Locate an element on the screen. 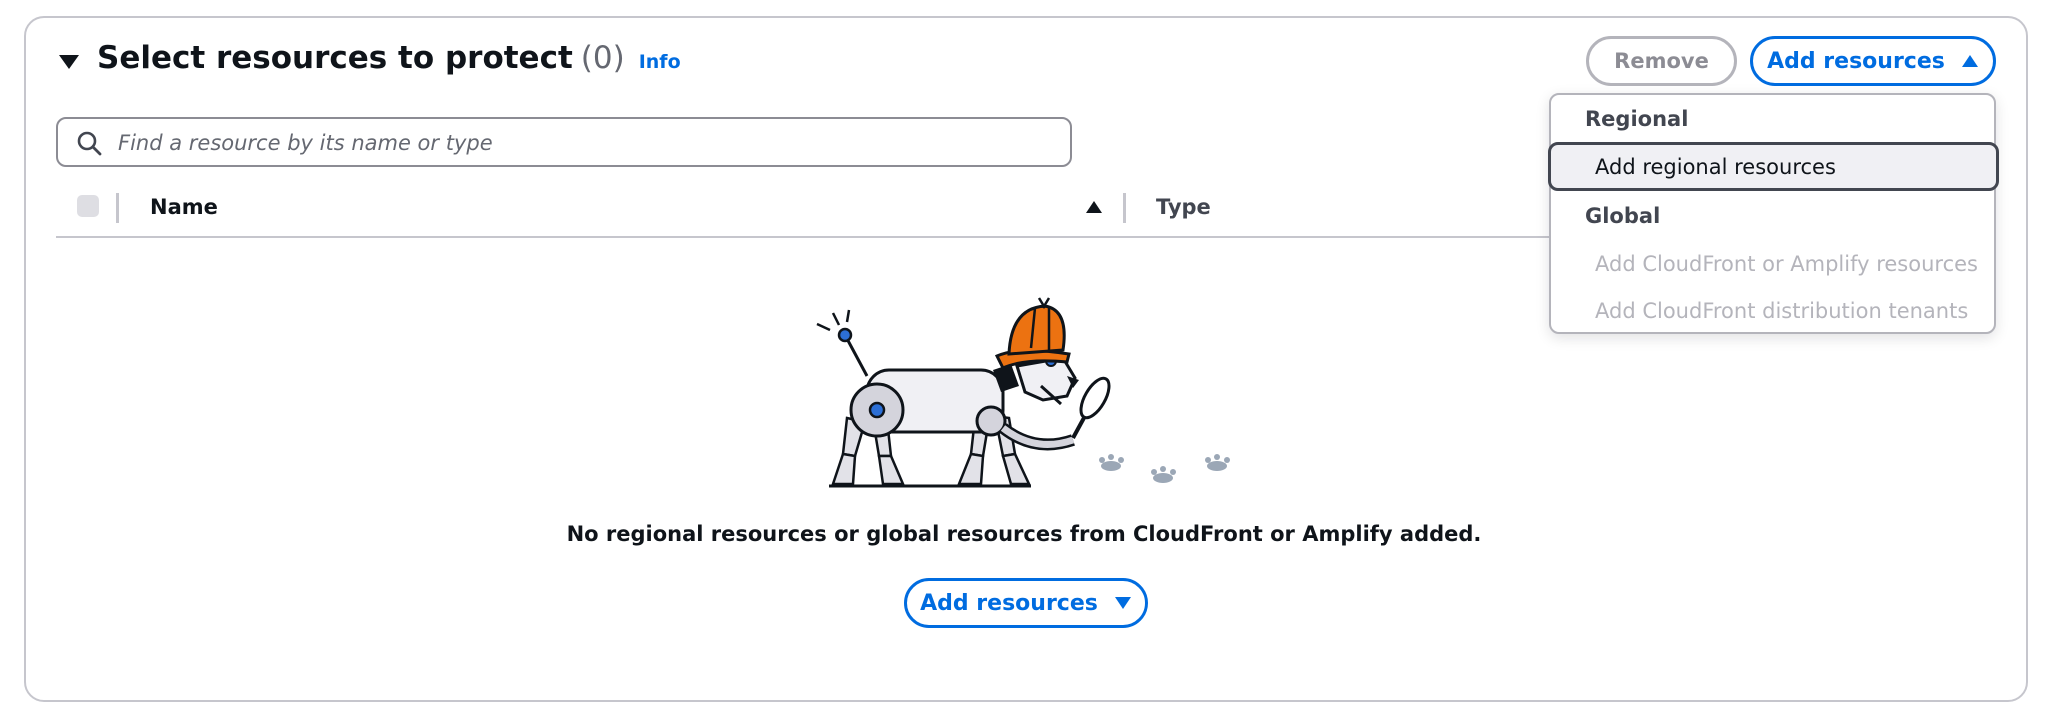 The width and height of the screenshot is (2048, 722). menu-item-add-cloudfront-amplify: Add CloudFront or Amplify resources is located at coordinates (1786, 264).